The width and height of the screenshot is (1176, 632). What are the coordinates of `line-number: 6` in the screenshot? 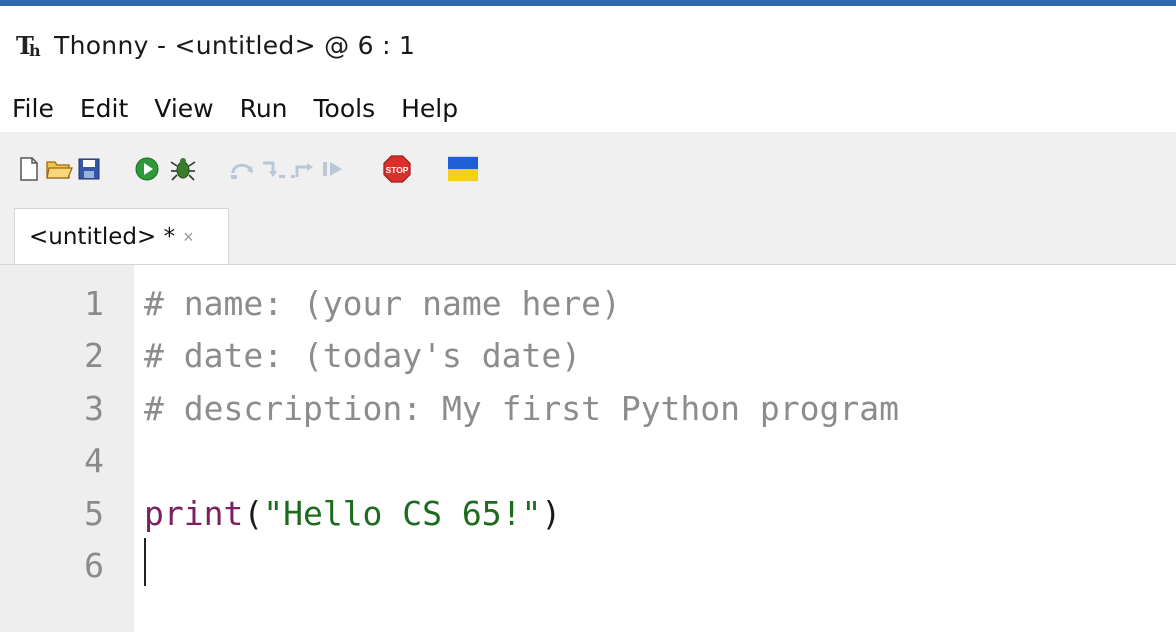 It's located at (94, 566).